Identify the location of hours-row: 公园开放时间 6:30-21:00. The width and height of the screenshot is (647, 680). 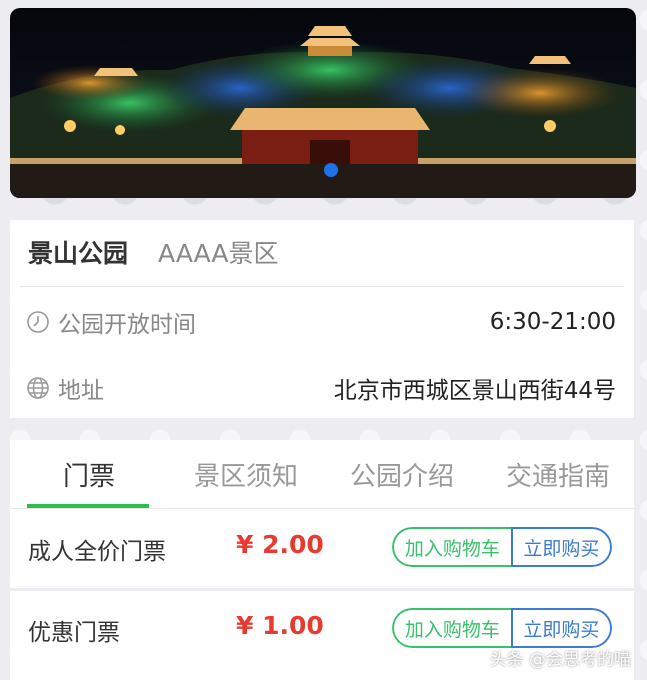
(321, 322).